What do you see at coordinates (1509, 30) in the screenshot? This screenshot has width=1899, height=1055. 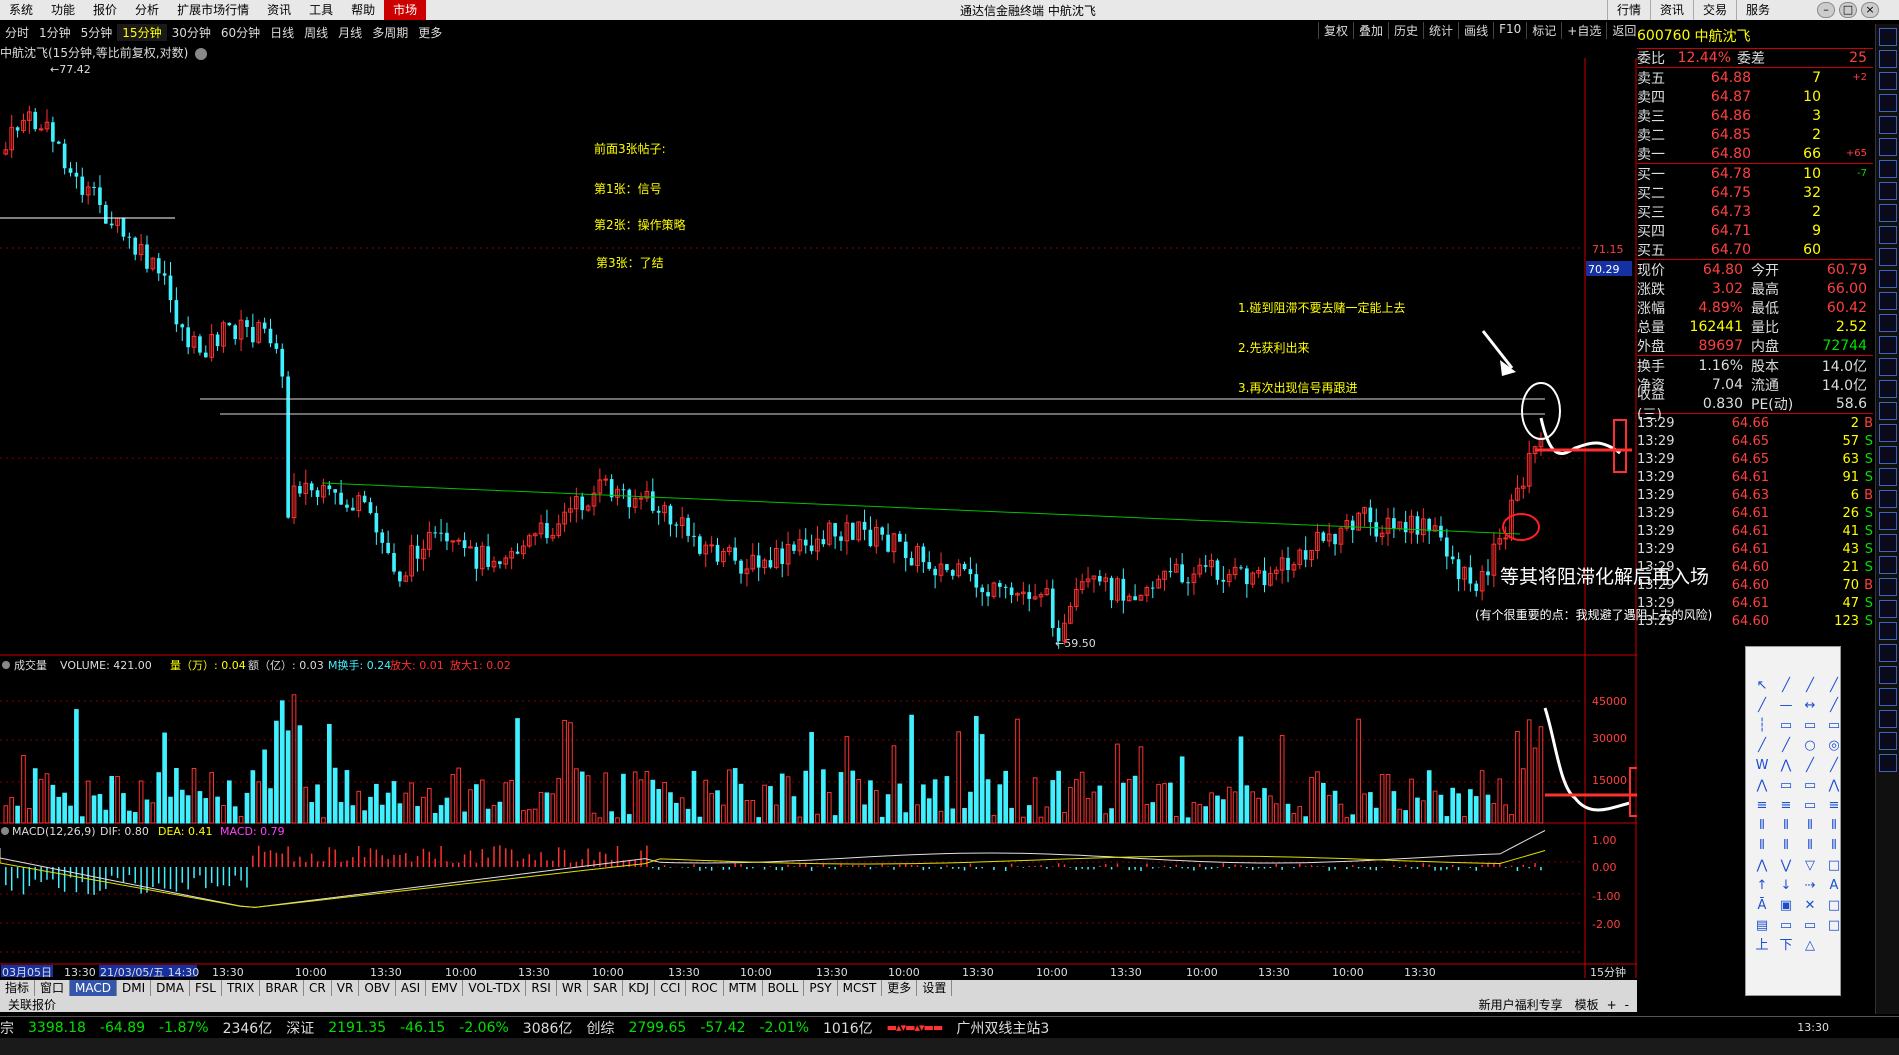 I see `toolbar-button: F10` at bounding box center [1509, 30].